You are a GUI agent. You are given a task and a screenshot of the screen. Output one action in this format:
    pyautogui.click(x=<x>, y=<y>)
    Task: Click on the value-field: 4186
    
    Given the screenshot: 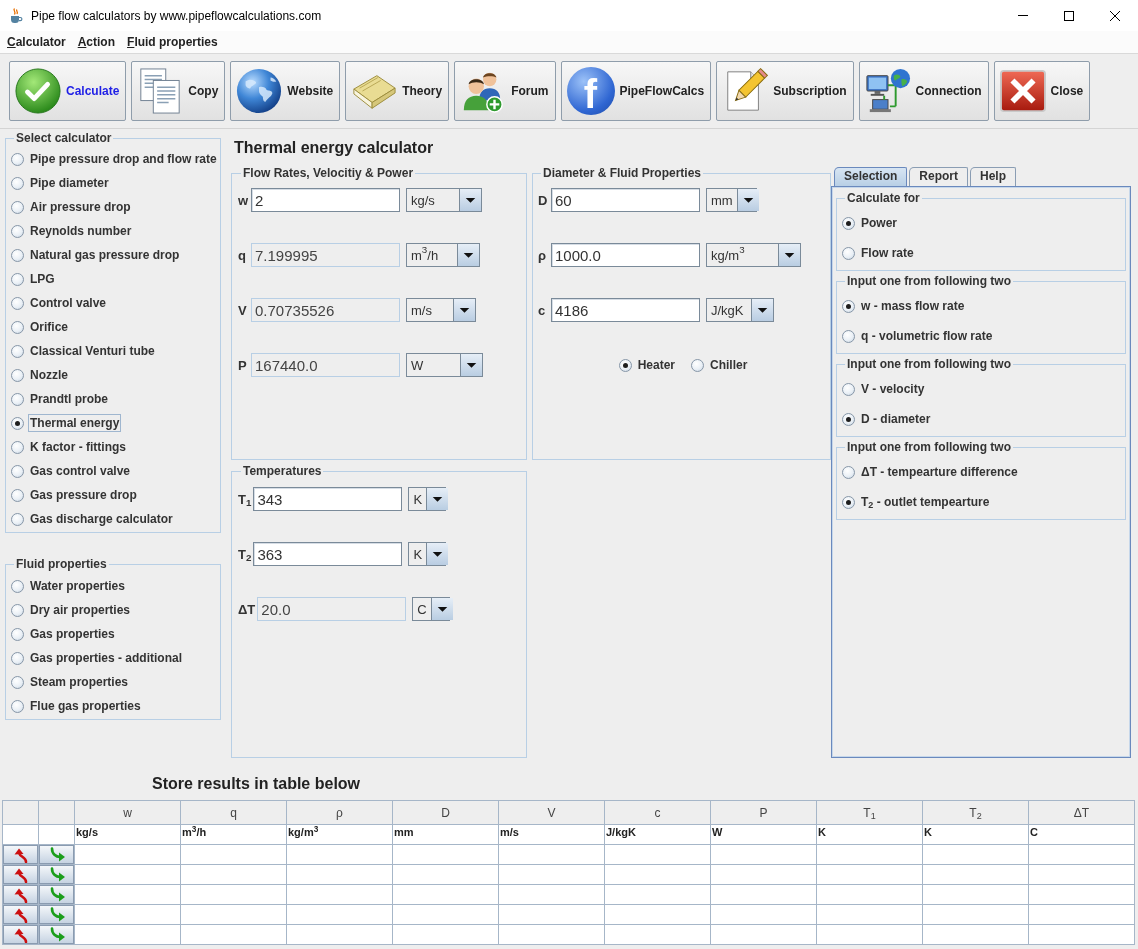 What is the action you would take?
    pyautogui.click(x=625, y=310)
    